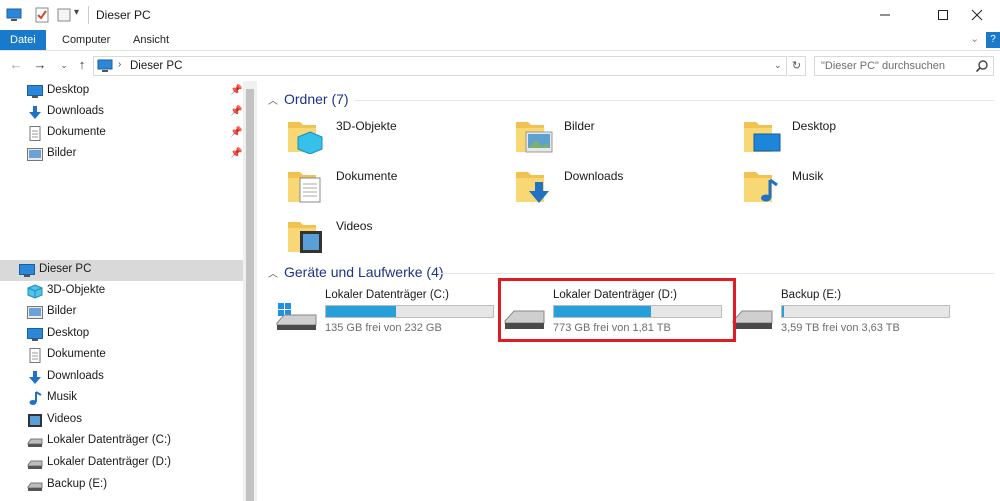 The width and height of the screenshot is (1000, 501). I want to click on recent-locations-icon: ⌄, so click(64, 65).